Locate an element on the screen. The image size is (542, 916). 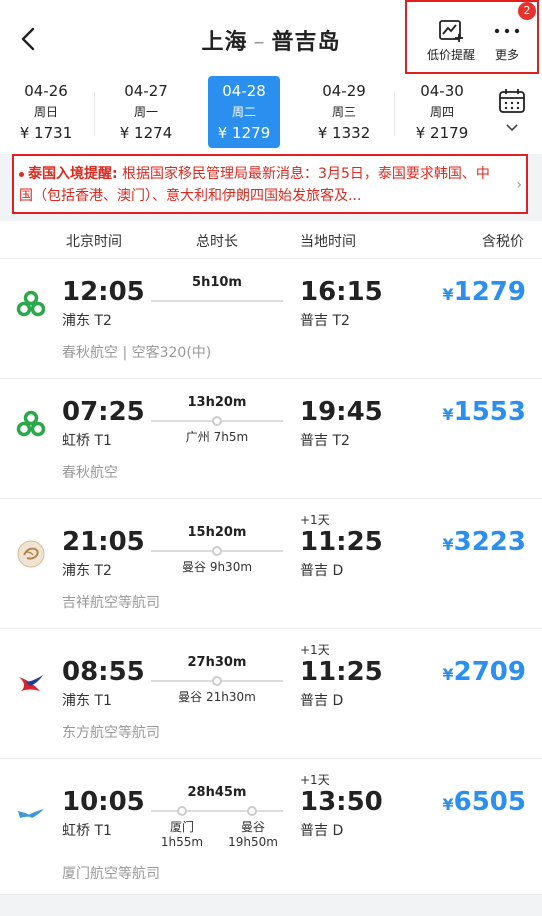
calendar-button is located at coordinates (512, 112).